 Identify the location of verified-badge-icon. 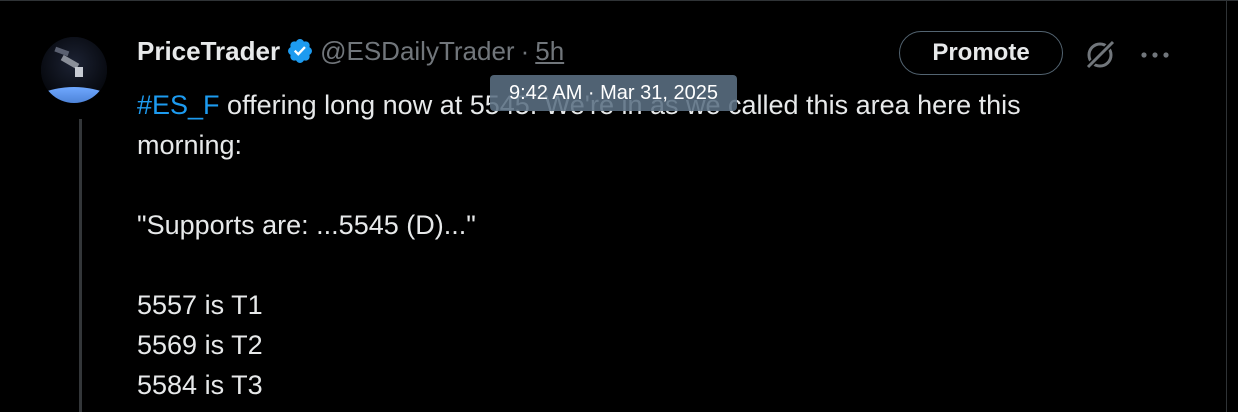
(300, 51).